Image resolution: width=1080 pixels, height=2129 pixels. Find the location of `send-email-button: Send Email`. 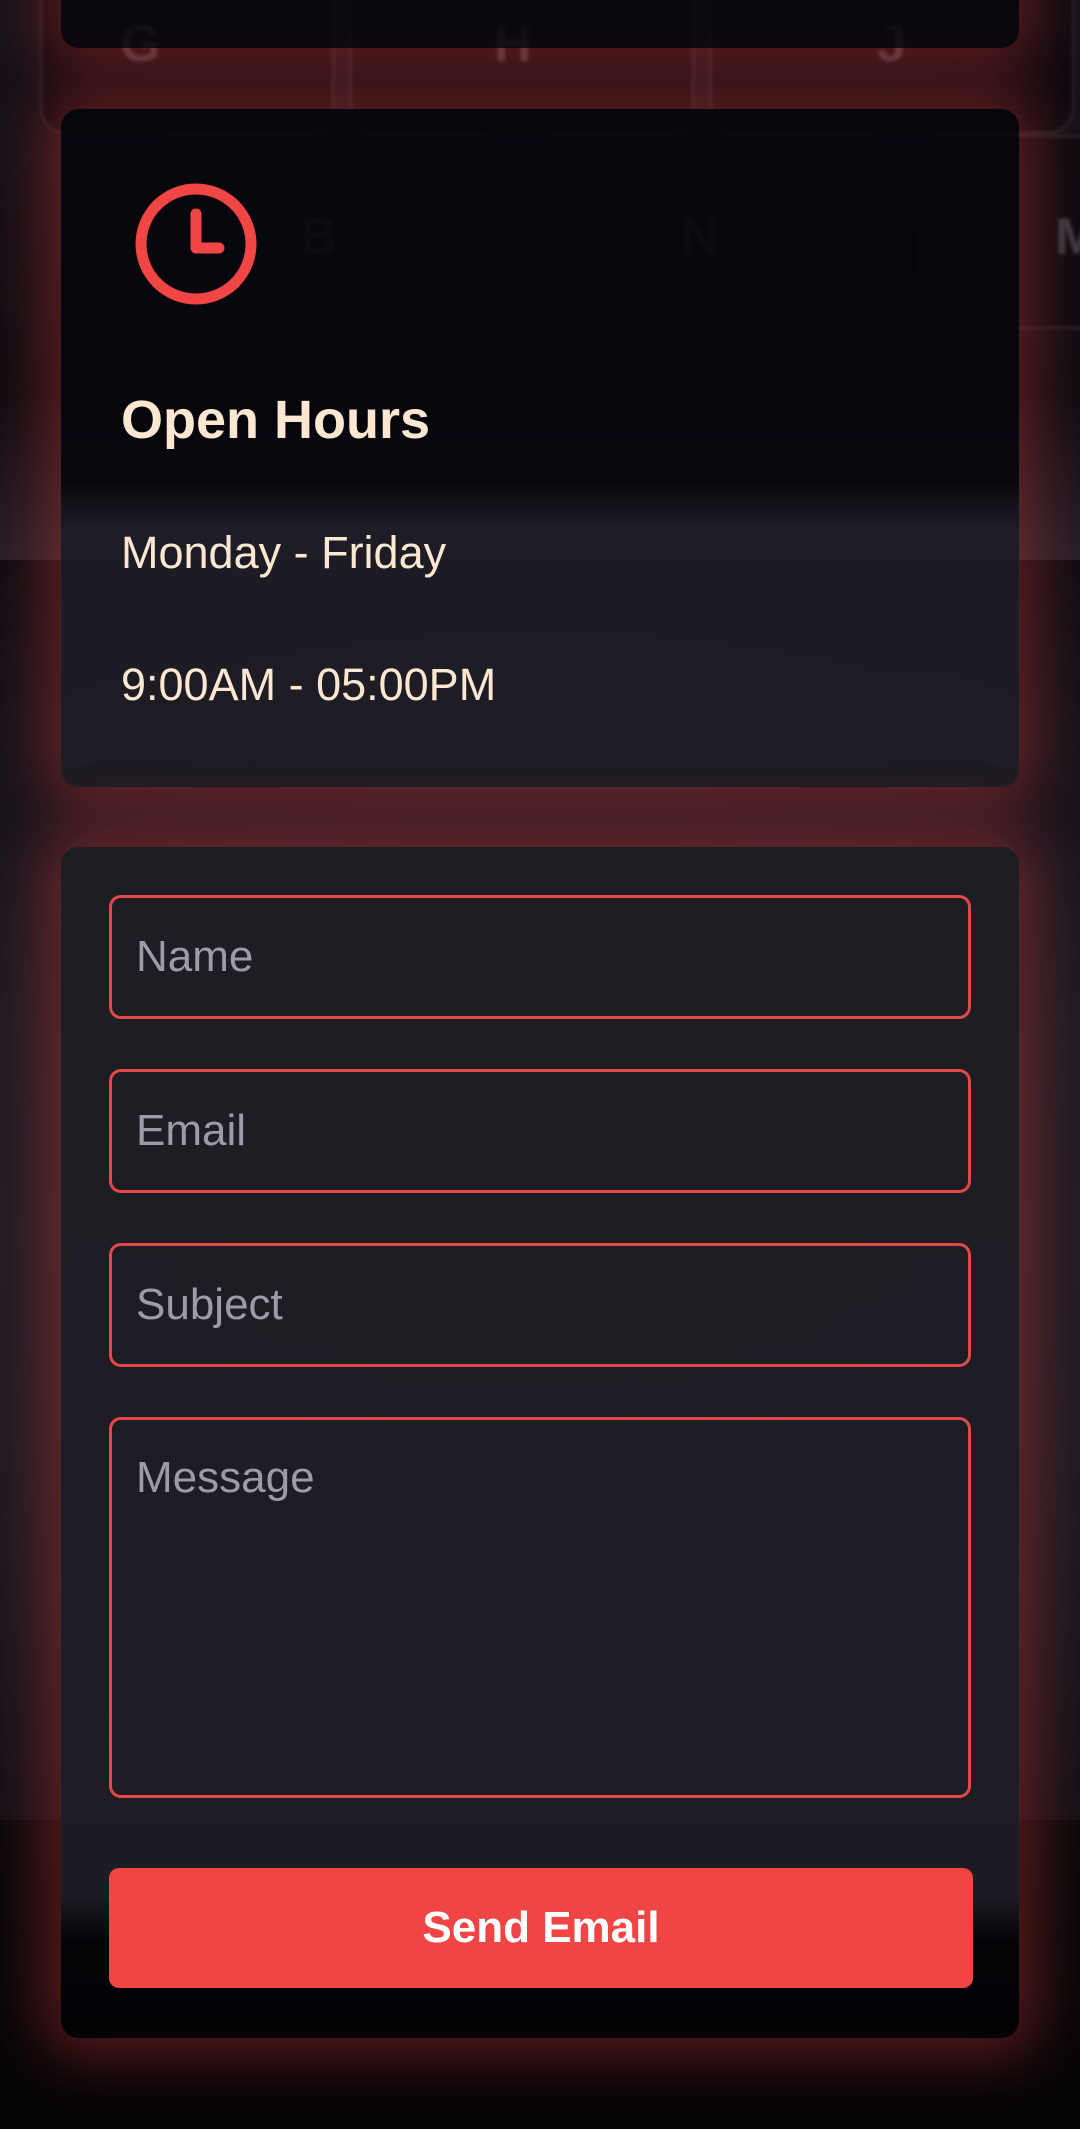

send-email-button: Send Email is located at coordinates (541, 1928).